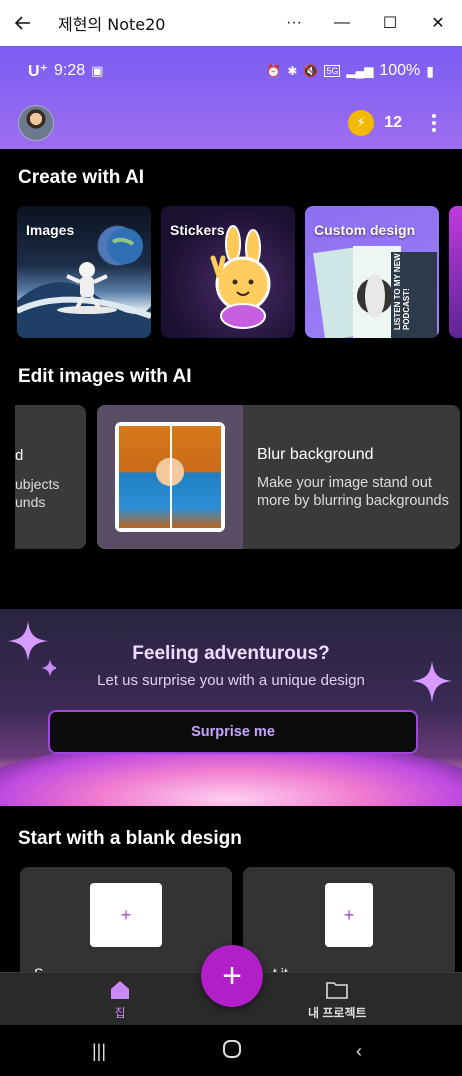  What do you see at coordinates (332, 71) in the screenshot?
I see `network-label: 5G` at bounding box center [332, 71].